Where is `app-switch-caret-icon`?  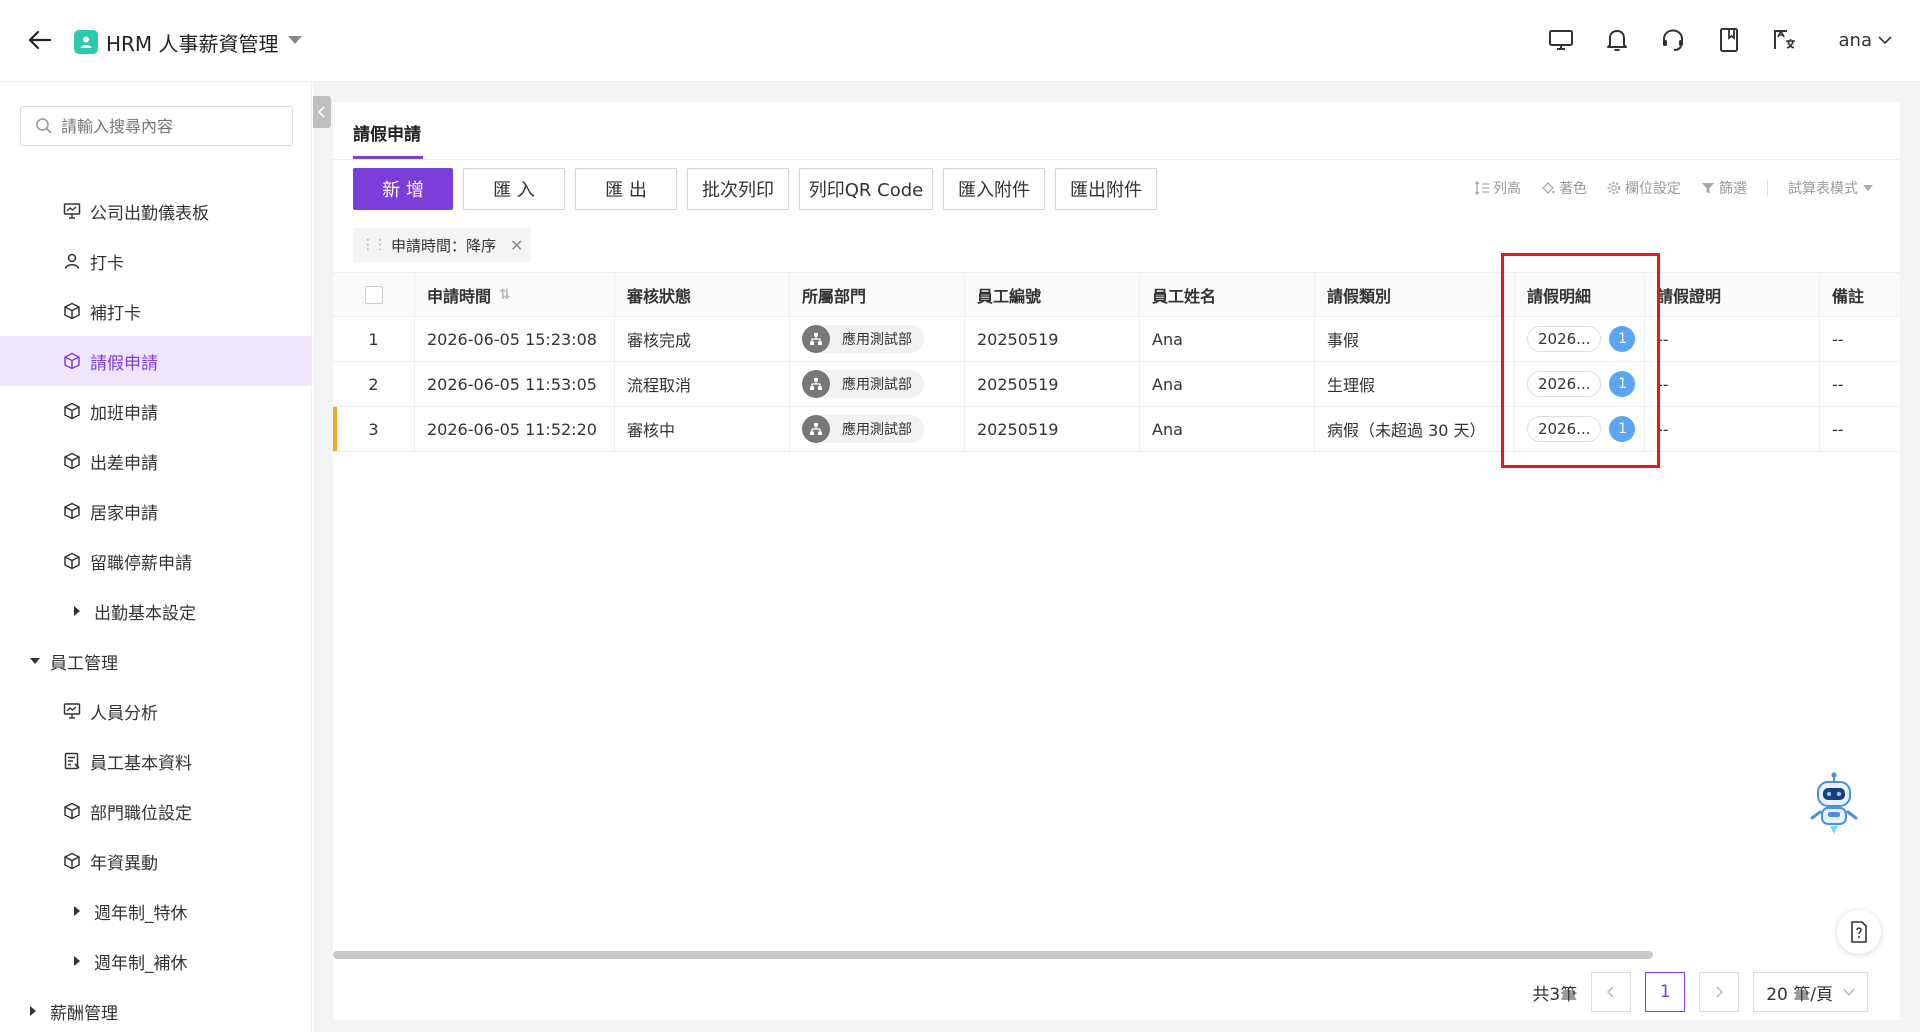 app-switch-caret-icon is located at coordinates (295, 40).